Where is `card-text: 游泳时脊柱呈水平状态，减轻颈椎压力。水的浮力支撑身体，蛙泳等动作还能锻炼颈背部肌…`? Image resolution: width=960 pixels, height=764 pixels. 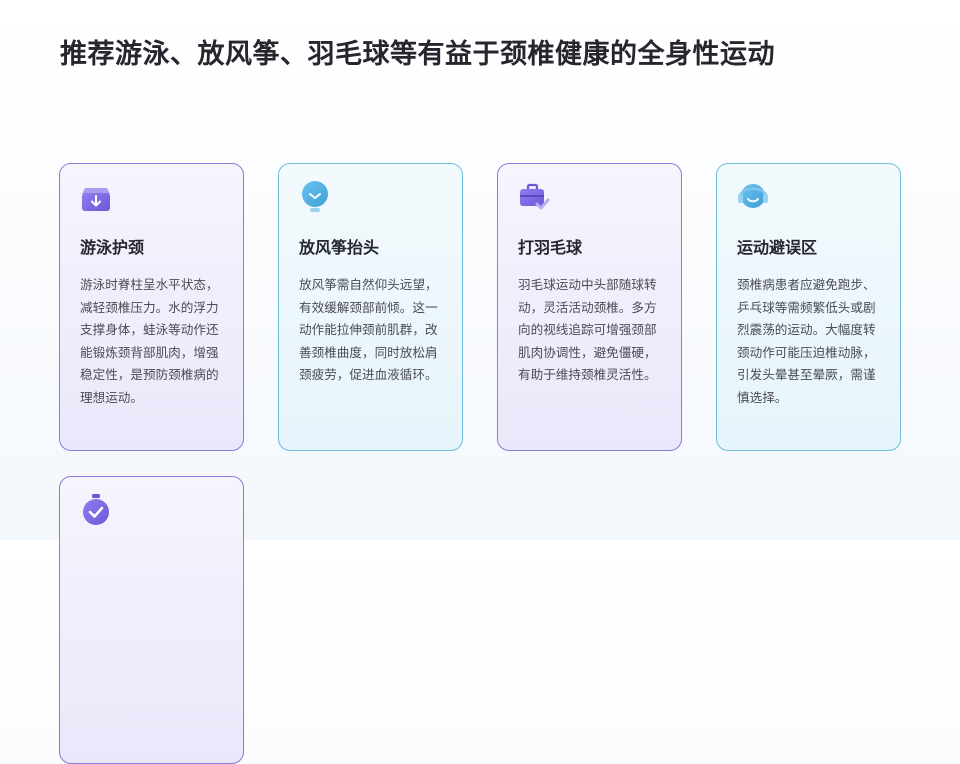
card-text: 游泳时脊柱呈水平状态，减轻颈椎压力。水的浮力支撑身体，蛙泳等动作还能锻炼颈背部肌… is located at coordinates (149, 341).